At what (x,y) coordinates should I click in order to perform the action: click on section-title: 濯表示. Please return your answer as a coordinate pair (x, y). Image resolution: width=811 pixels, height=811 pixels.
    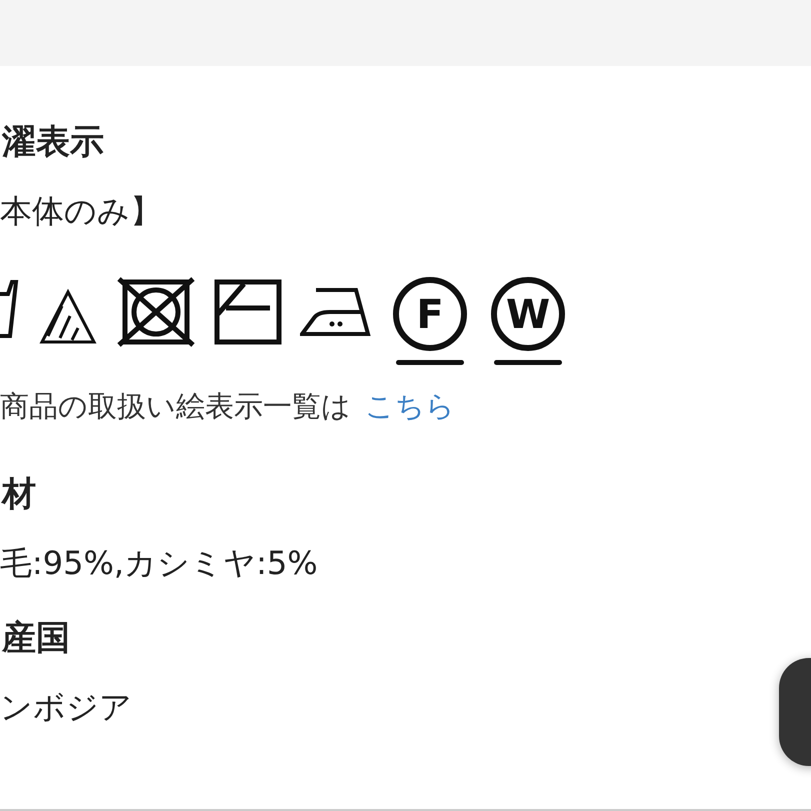
    Looking at the image, I should click on (52, 142).